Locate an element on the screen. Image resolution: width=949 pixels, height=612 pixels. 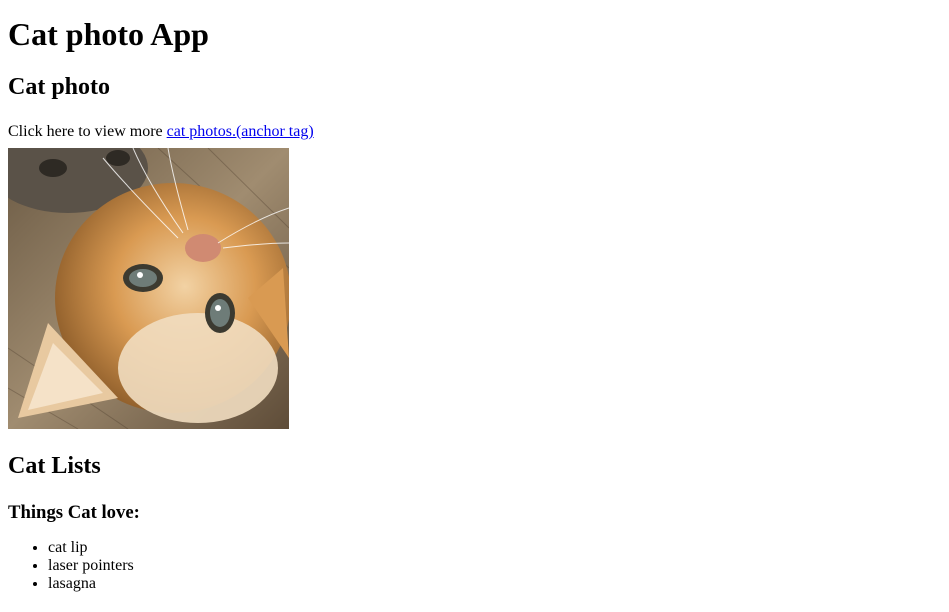
list-item: lasagna is located at coordinates (494, 584).